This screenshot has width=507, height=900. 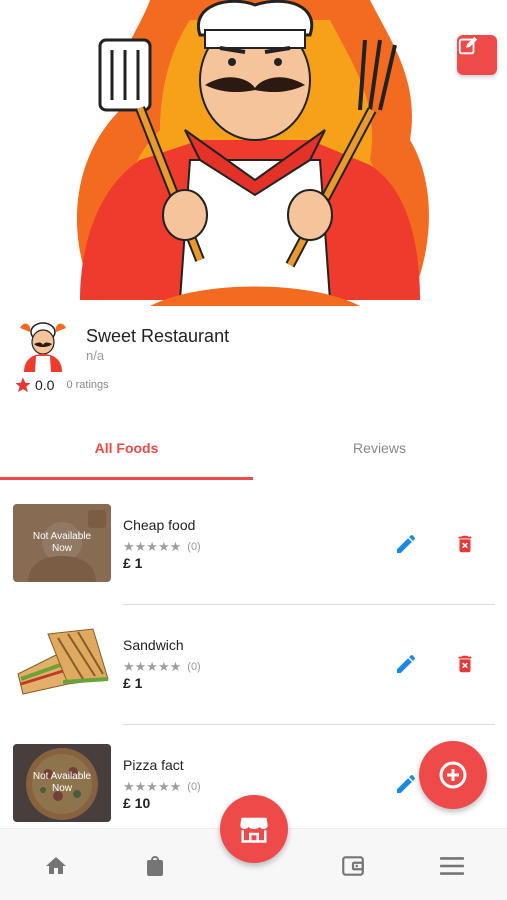 I want to click on restaurant-name: Sweet Restaurant, so click(x=158, y=336).